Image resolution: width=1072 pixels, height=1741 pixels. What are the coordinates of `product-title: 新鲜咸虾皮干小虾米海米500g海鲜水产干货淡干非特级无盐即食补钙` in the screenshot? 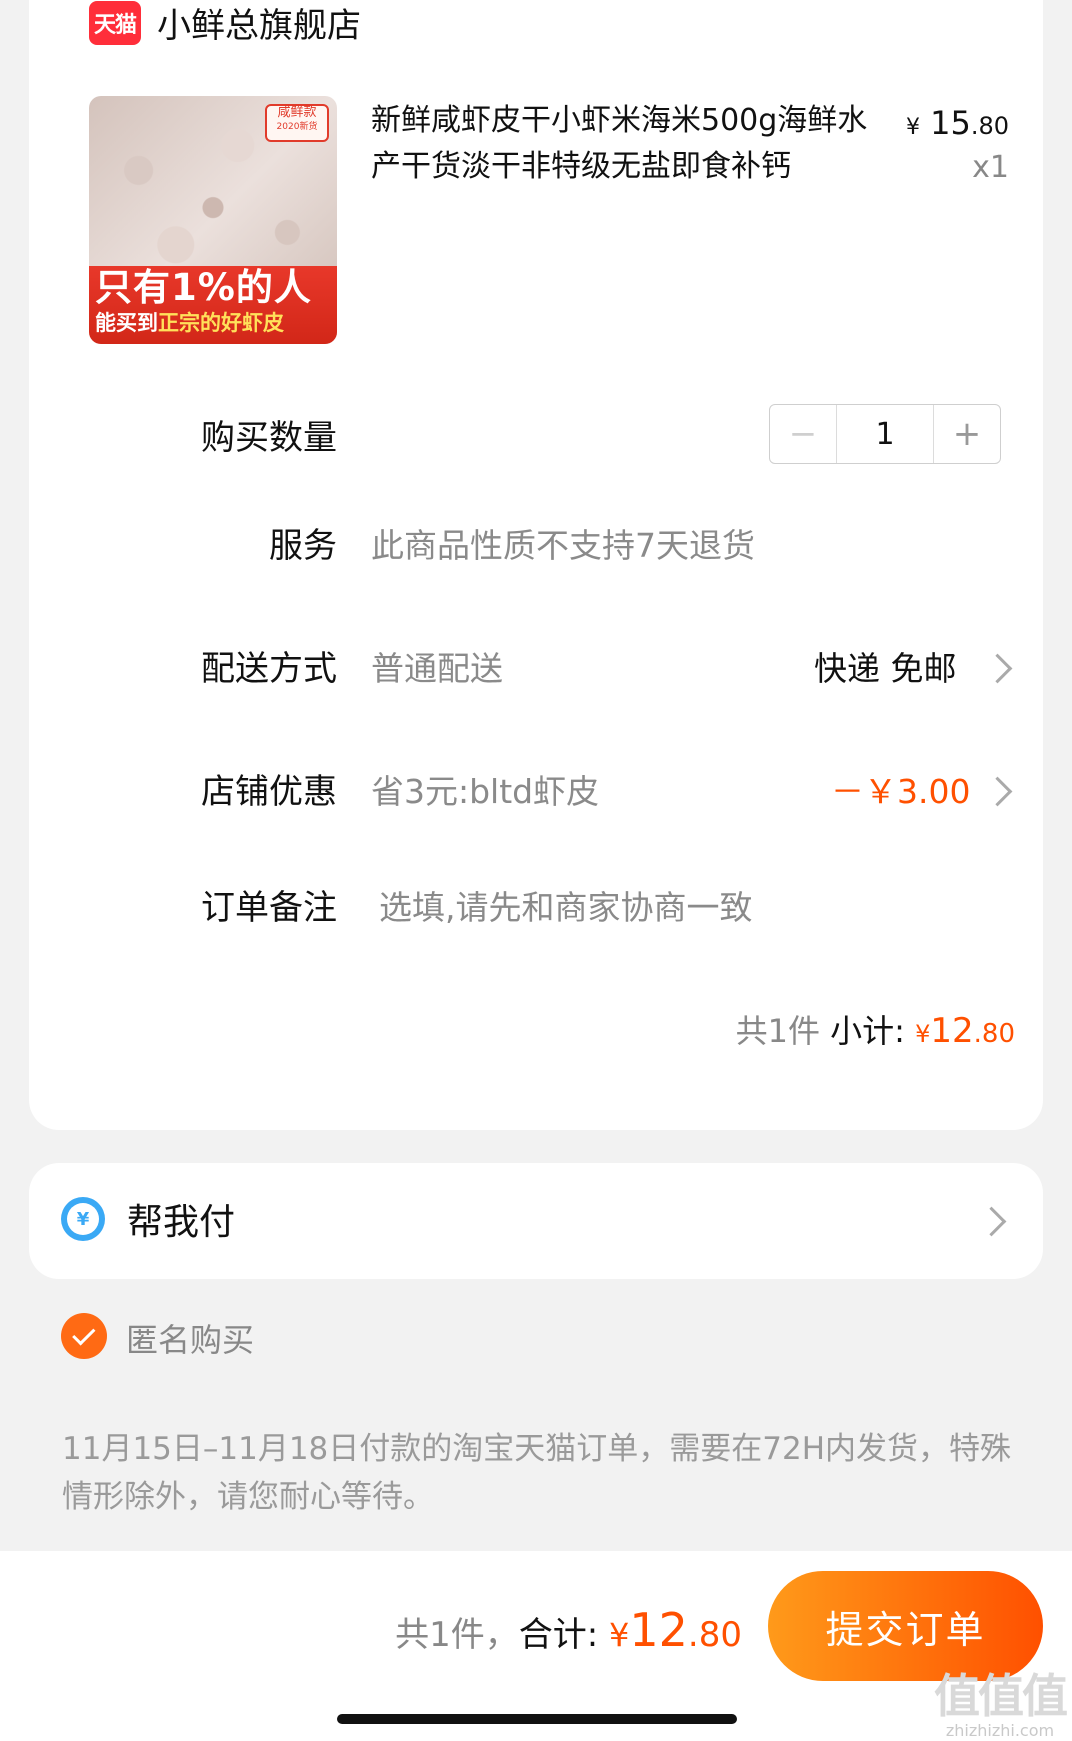 It's located at (631, 144).